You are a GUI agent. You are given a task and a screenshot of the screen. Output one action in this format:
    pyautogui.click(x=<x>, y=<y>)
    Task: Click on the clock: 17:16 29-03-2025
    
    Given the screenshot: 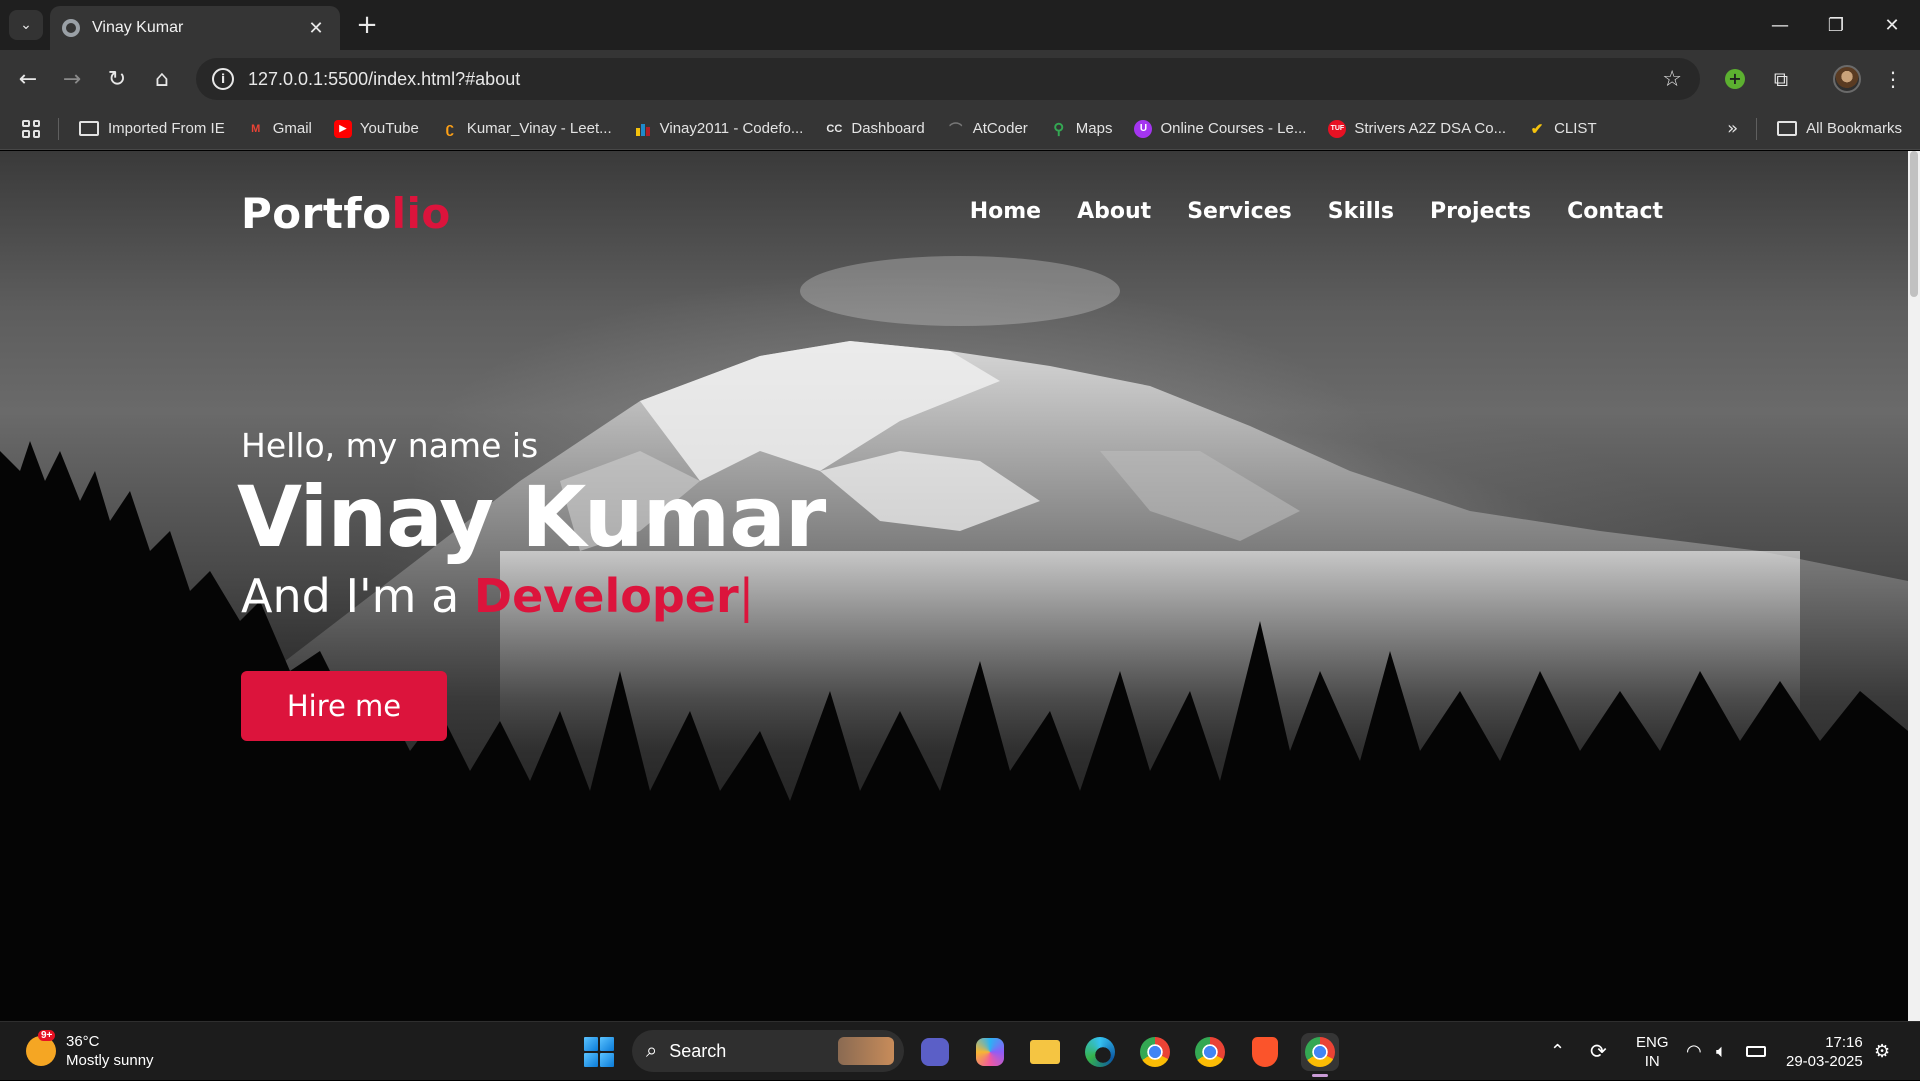 What is the action you would take?
    pyautogui.click(x=1824, y=1051)
    